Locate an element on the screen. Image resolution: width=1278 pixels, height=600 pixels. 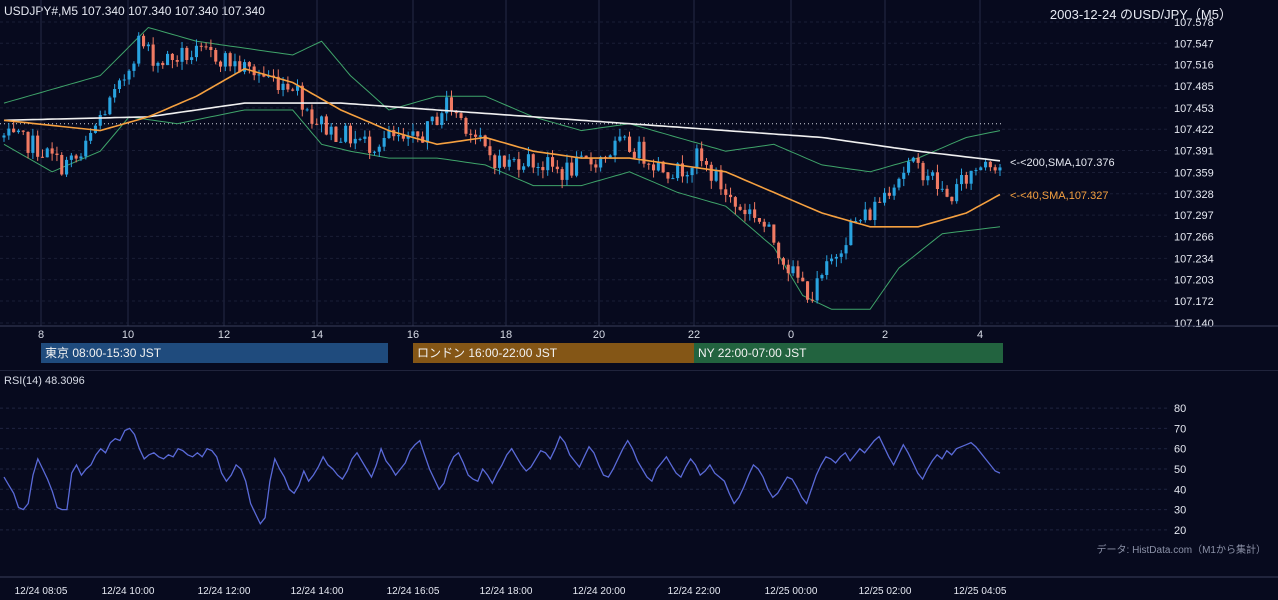
y-tick-label: 107.359 is located at coordinates (1194, 174).